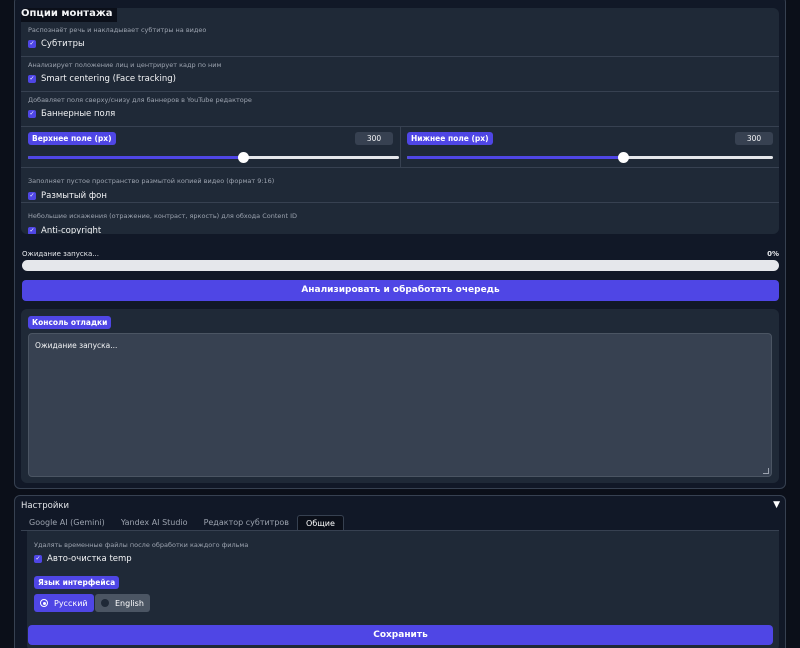 This screenshot has width=800, height=648. Describe the element at coordinates (70, 322) in the screenshot. I see `debug-console-label: Консоль отладки` at that location.